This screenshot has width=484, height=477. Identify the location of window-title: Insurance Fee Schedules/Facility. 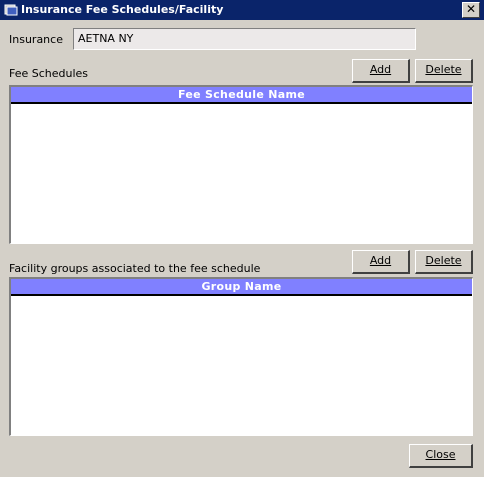
(122, 9).